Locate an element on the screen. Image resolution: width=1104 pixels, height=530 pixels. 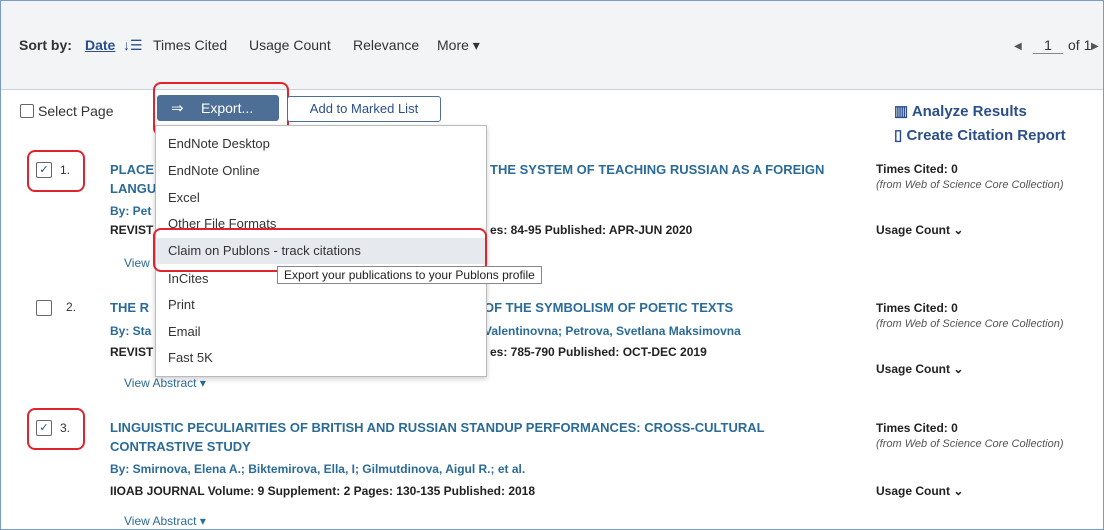
sort-relevance-link: Relevance is located at coordinates (386, 45).